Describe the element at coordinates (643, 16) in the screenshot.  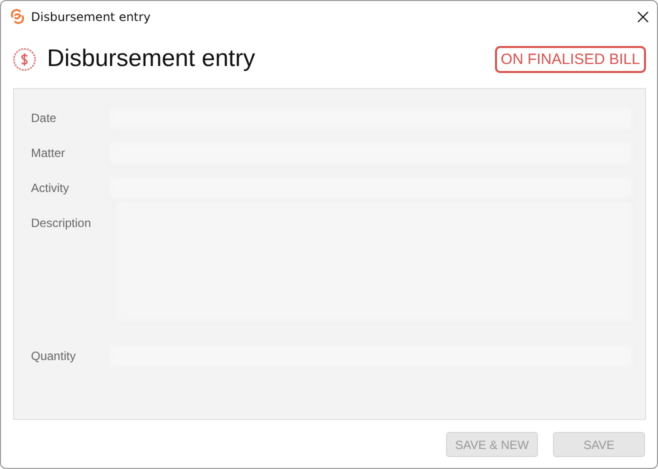
I see `close-icon` at that location.